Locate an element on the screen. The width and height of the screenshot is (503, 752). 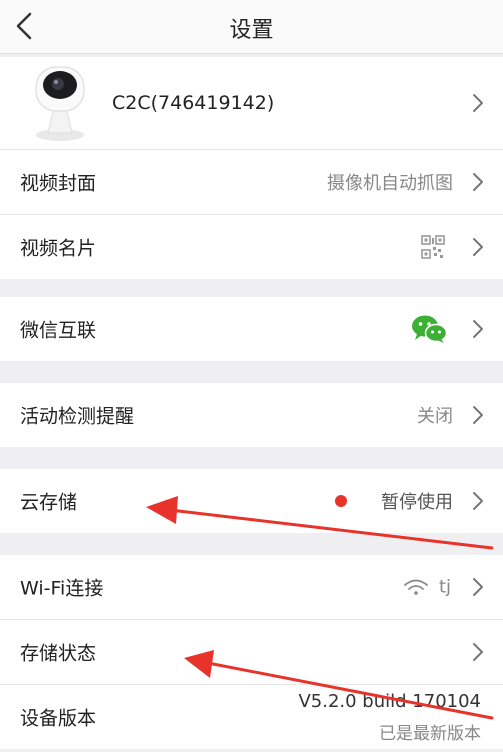
device-version-note: 已是最新版本 is located at coordinates (430, 734).